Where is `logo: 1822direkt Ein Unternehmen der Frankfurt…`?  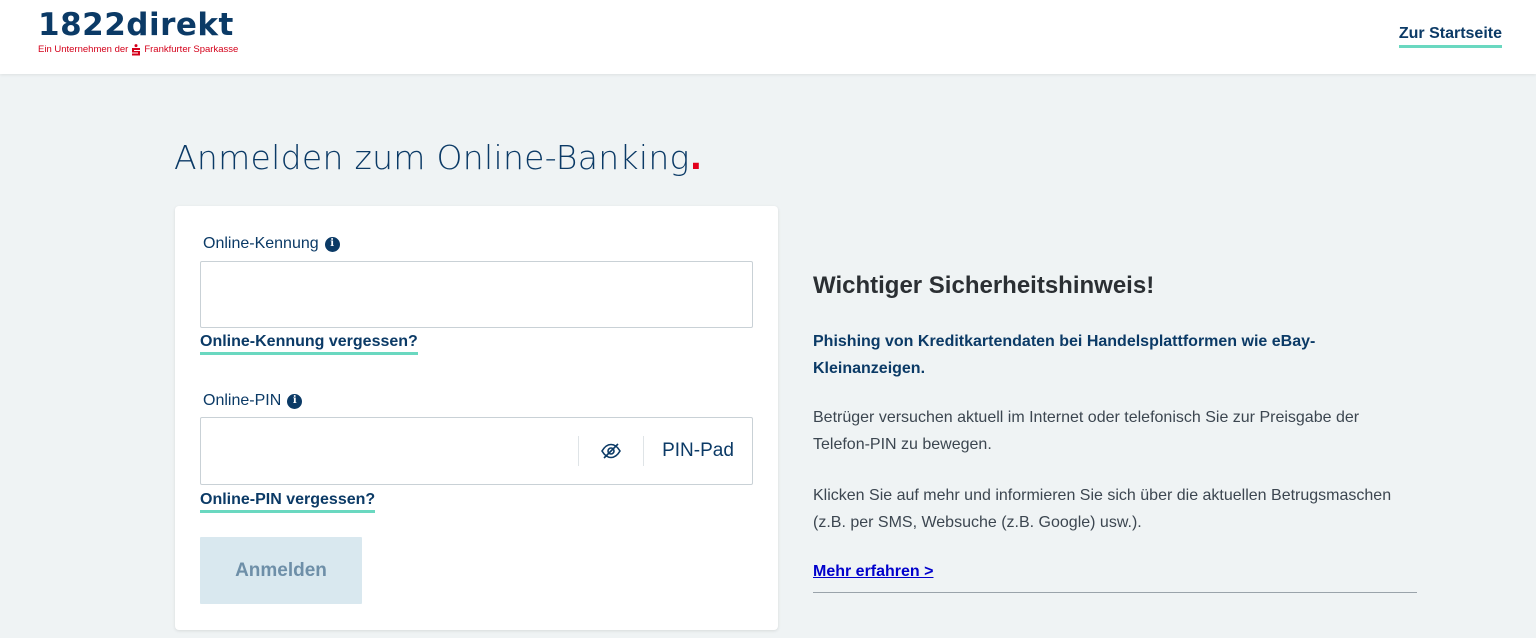 logo: 1822direkt Ein Unternehmen der Frankfurt… is located at coordinates (138, 32).